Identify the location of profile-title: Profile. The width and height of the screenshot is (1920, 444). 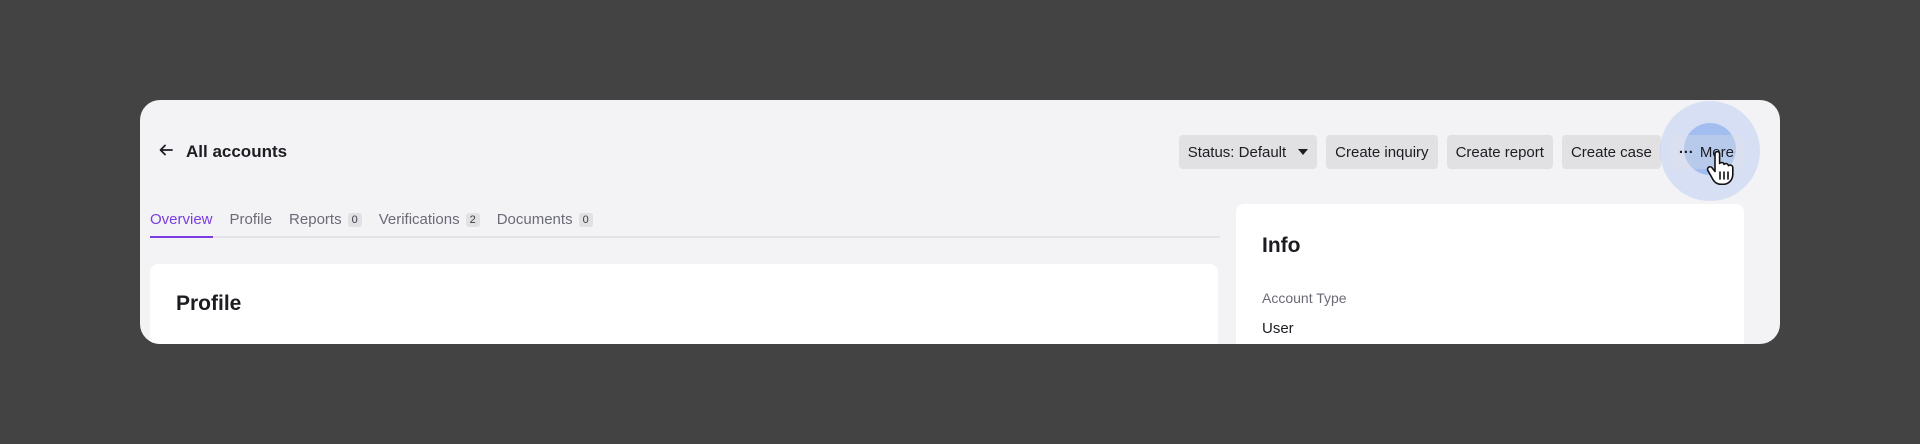
(209, 303).